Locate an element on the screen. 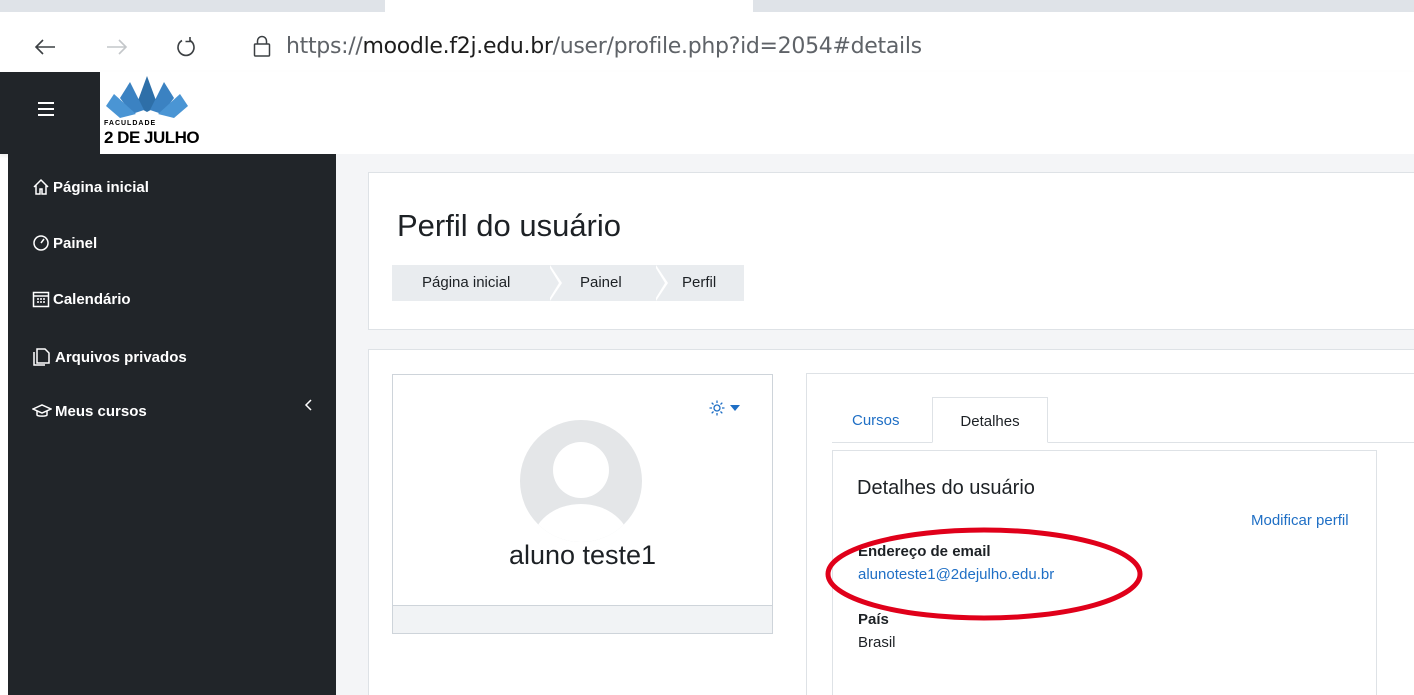  profile-actions-menu is located at coordinates (724, 408).